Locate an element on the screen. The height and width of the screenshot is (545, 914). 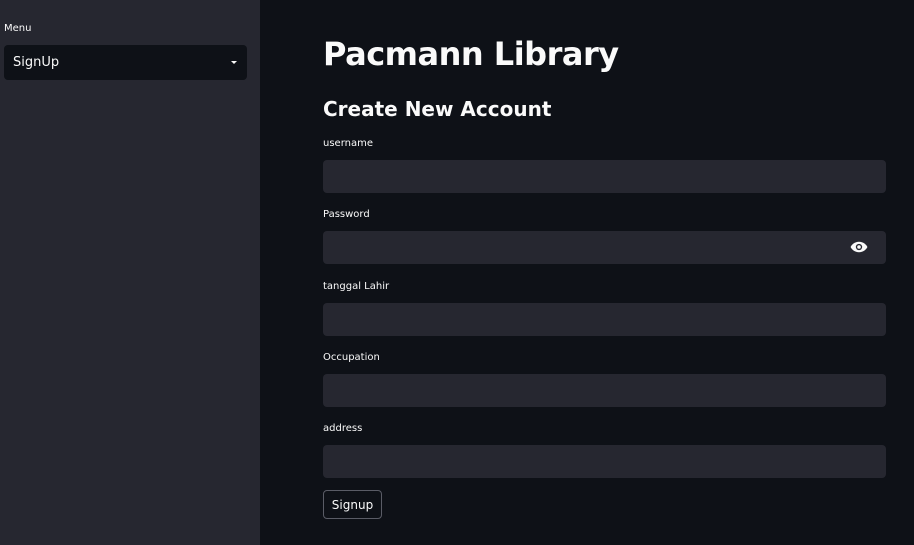
address-input is located at coordinates (604, 461).